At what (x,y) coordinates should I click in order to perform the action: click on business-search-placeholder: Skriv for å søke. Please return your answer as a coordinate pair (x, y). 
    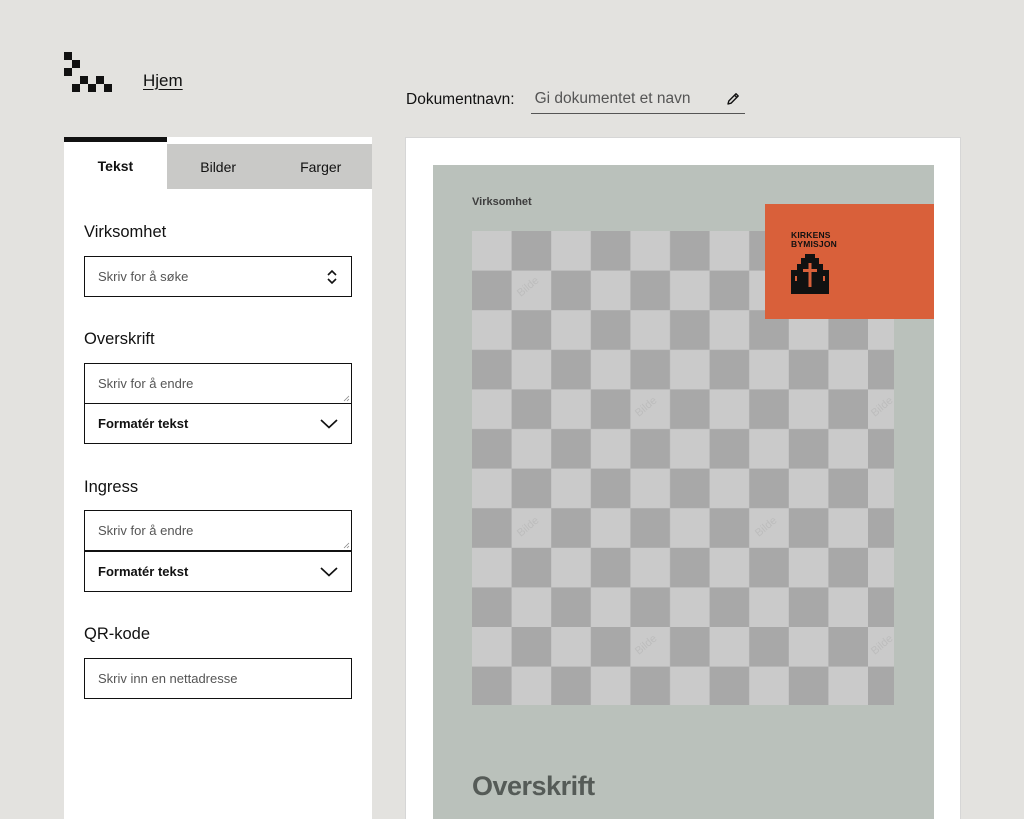
    Looking at the image, I should click on (143, 276).